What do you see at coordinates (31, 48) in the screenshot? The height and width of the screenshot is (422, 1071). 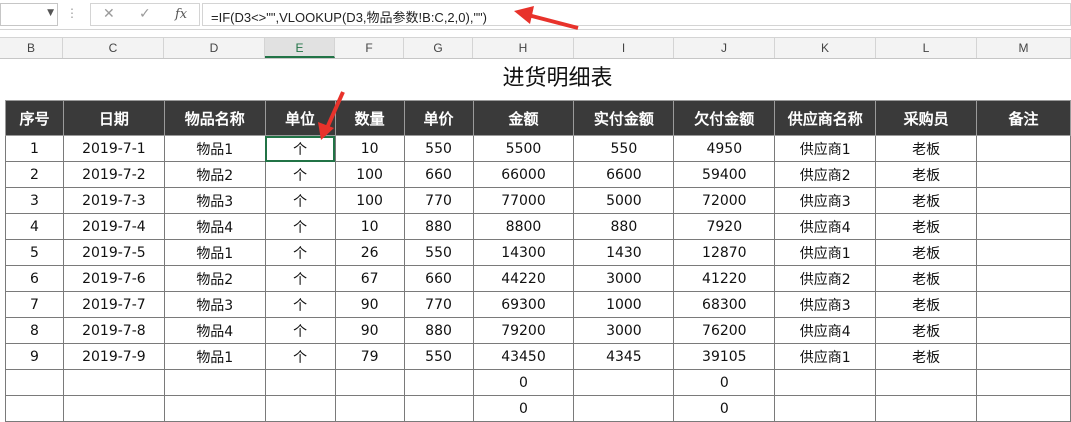 I see `column-header-b: B` at bounding box center [31, 48].